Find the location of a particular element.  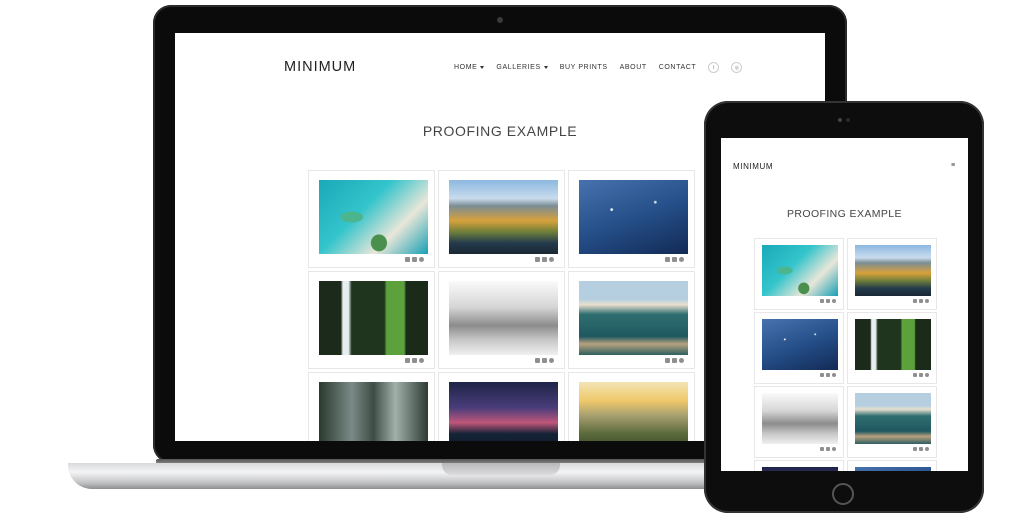

nav-item-label: BUY PRINTS is located at coordinates (583, 67).